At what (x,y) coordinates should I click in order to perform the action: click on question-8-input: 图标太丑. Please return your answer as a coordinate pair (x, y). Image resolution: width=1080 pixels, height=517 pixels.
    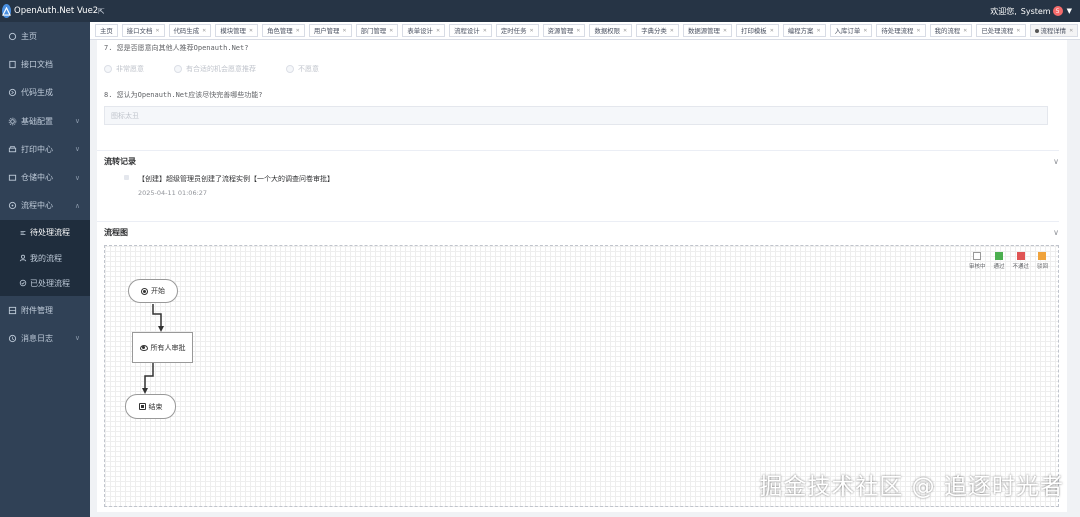
    Looking at the image, I should click on (576, 115).